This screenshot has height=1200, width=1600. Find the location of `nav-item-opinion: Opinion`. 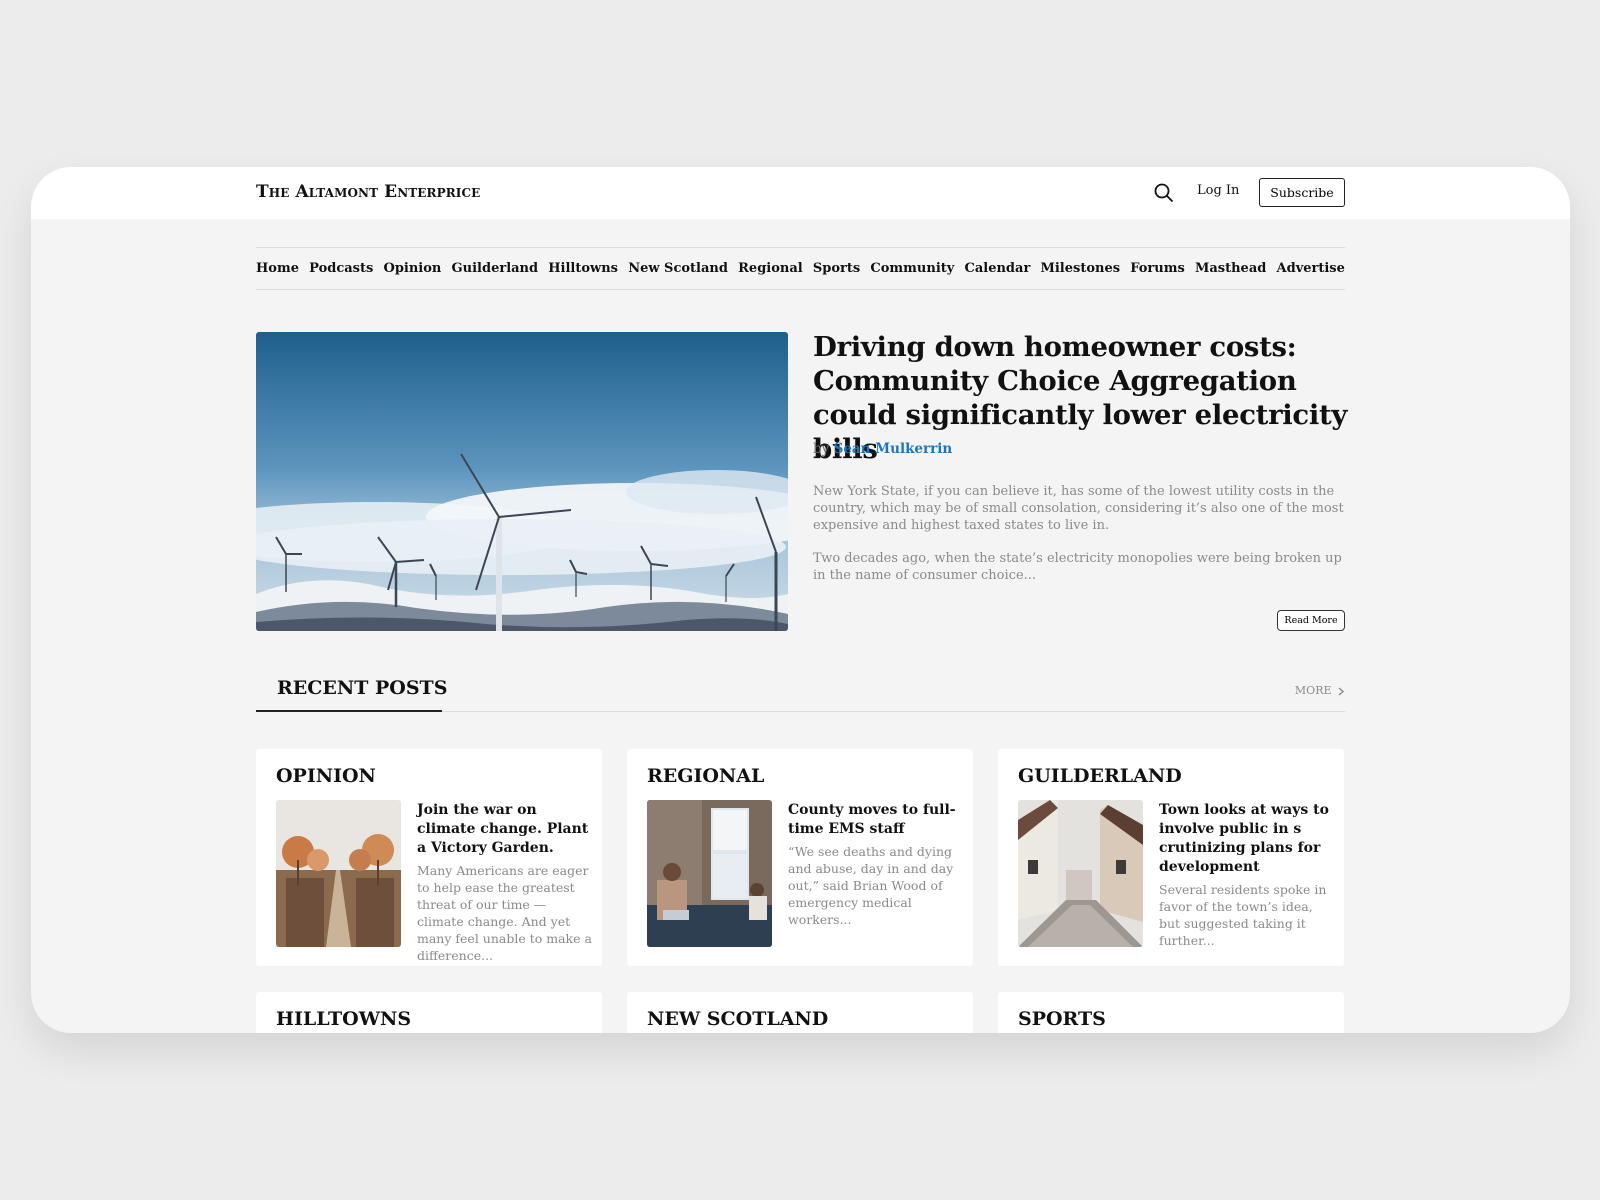

nav-item-opinion: Opinion is located at coordinates (413, 268).